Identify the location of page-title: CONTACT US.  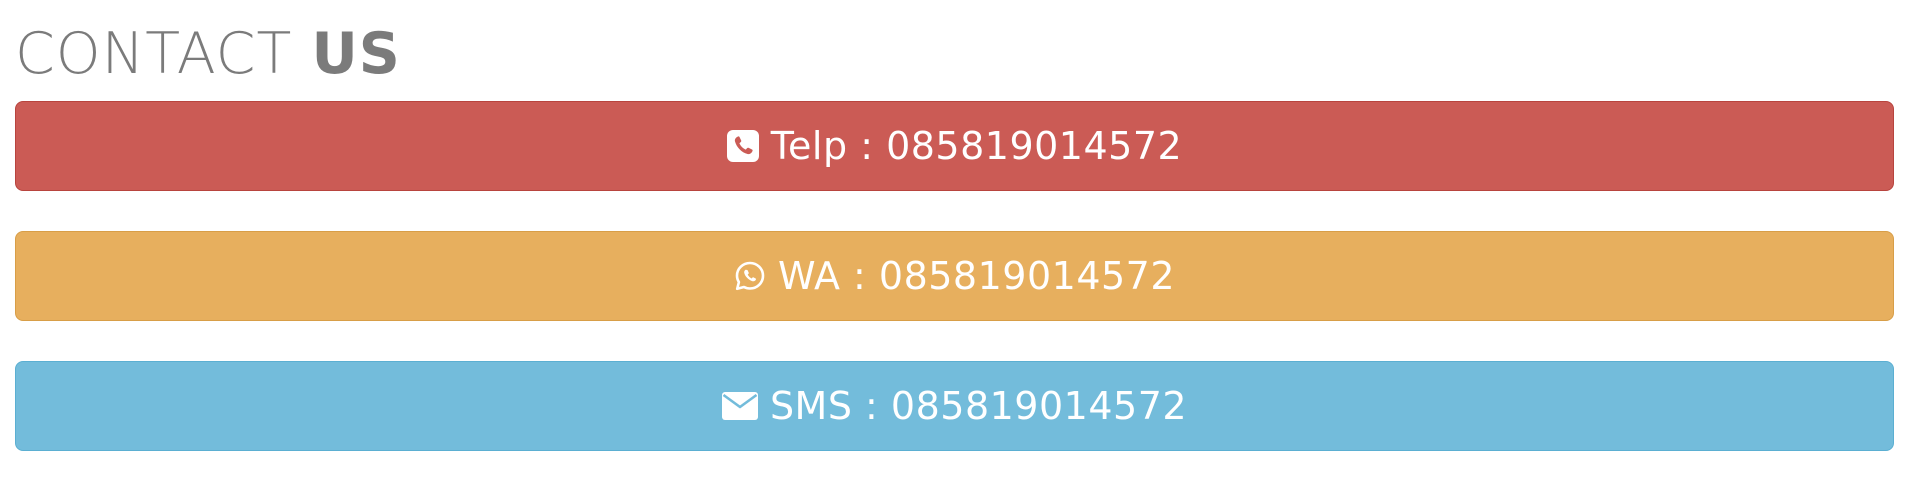
(208, 54).